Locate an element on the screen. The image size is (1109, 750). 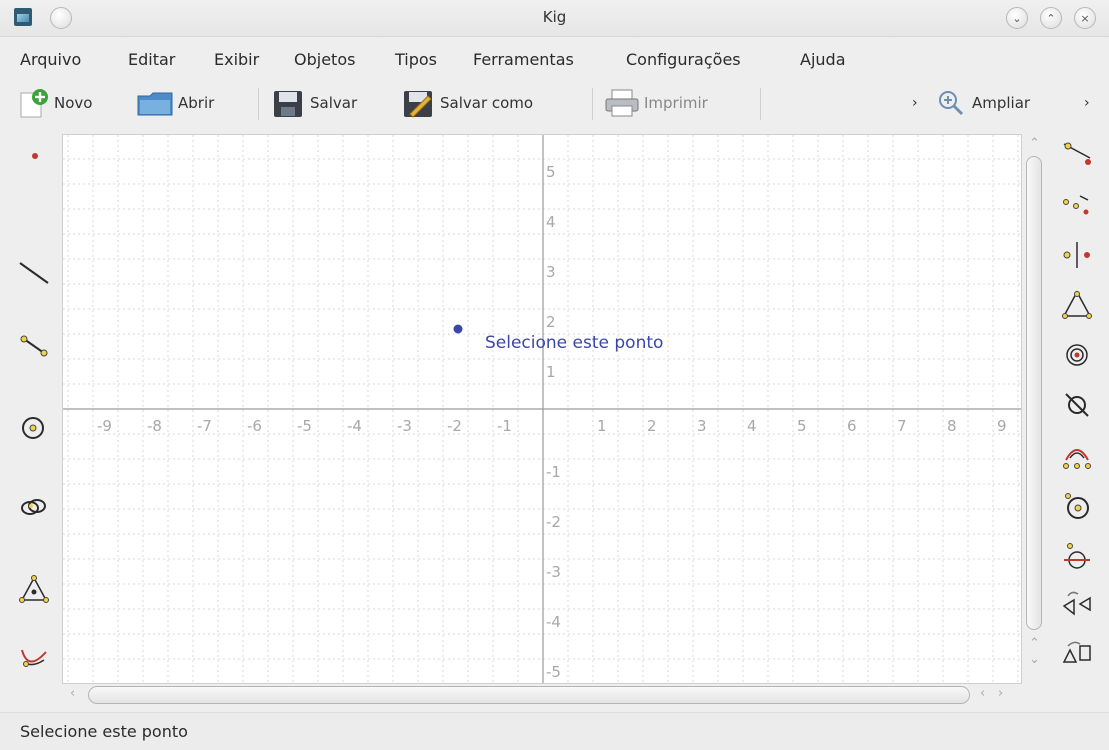
x-tick-label: 9 is located at coordinates (1002, 426).